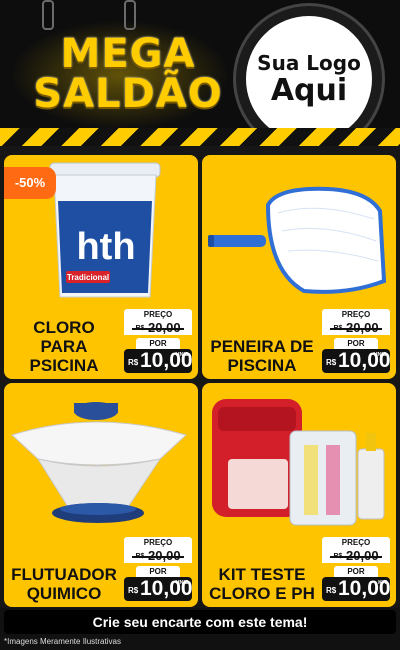 The height and width of the screenshot is (650, 400). Describe the element at coordinates (105, 247) in the screenshot. I see `hth-brand-text: hth` at that location.